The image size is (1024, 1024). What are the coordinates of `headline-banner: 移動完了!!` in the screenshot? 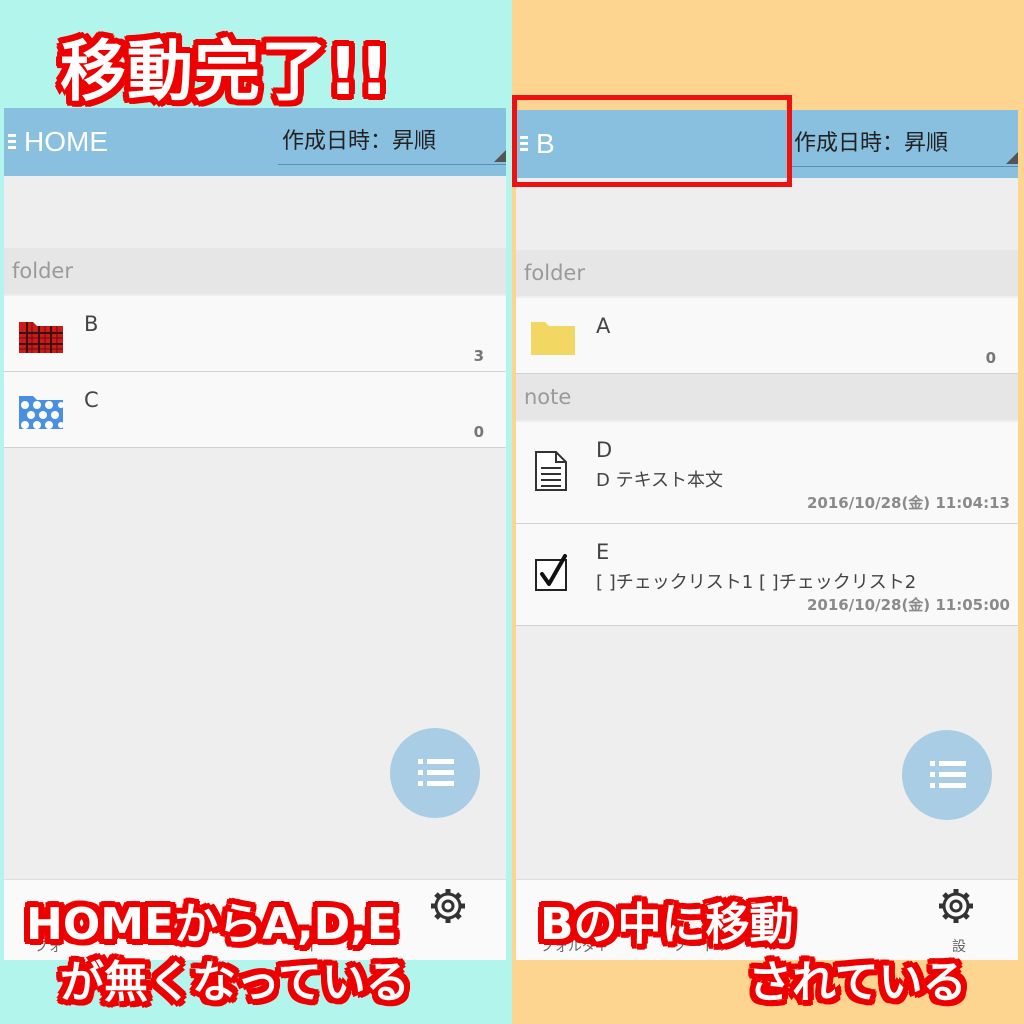 It's located at (225, 71).